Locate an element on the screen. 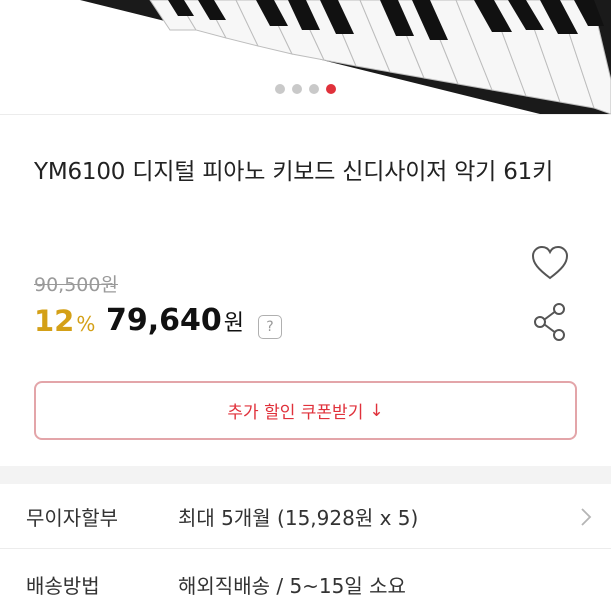 The image size is (611, 611). discount-symbol: % is located at coordinates (86, 324).